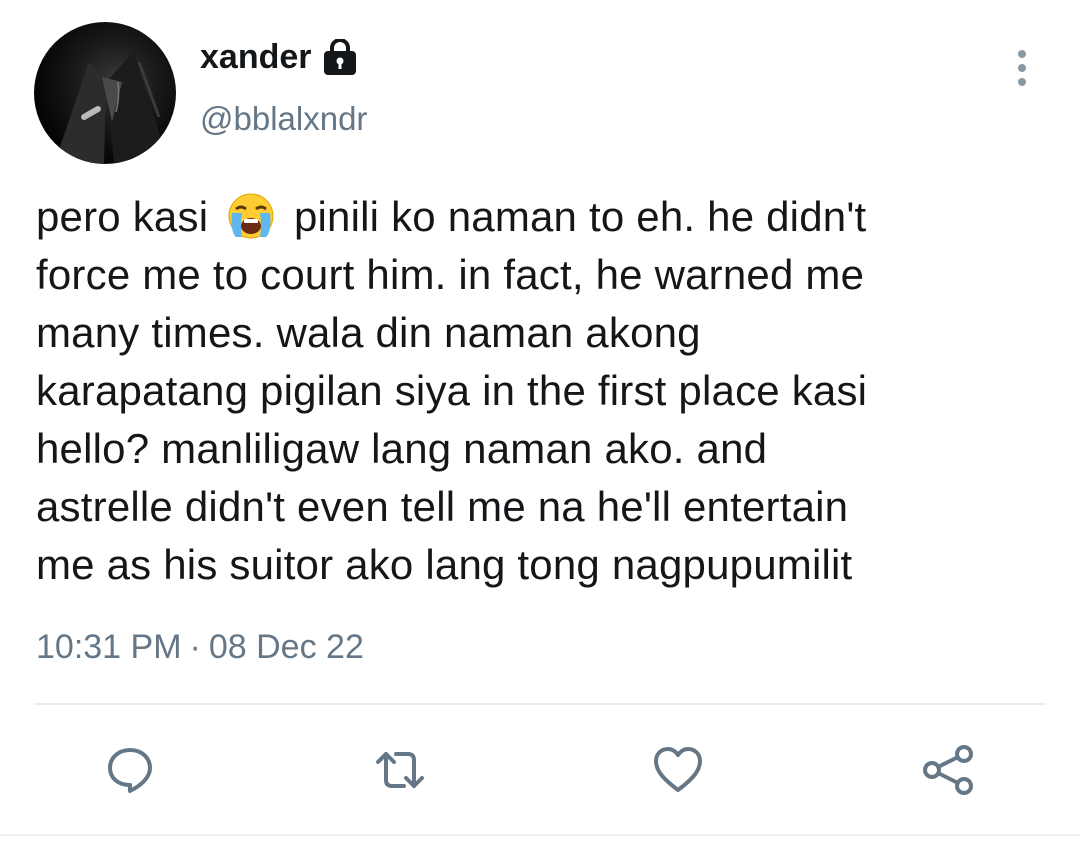  I want to click on display-name: xander, so click(256, 57).